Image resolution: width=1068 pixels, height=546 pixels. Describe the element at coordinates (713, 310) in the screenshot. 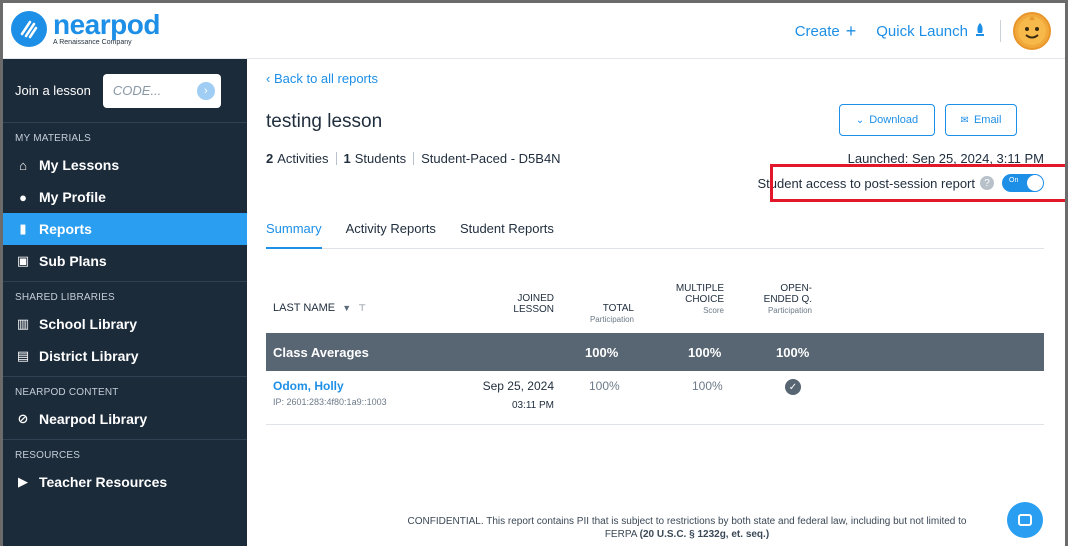

I see `column-sublabel: Score` at that location.